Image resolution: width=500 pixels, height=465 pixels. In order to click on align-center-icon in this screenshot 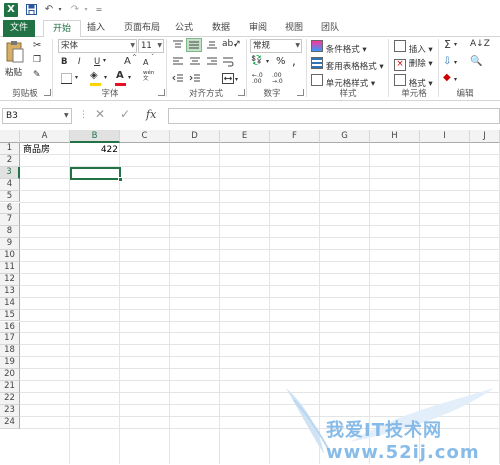, I will do `click(195, 63)`.